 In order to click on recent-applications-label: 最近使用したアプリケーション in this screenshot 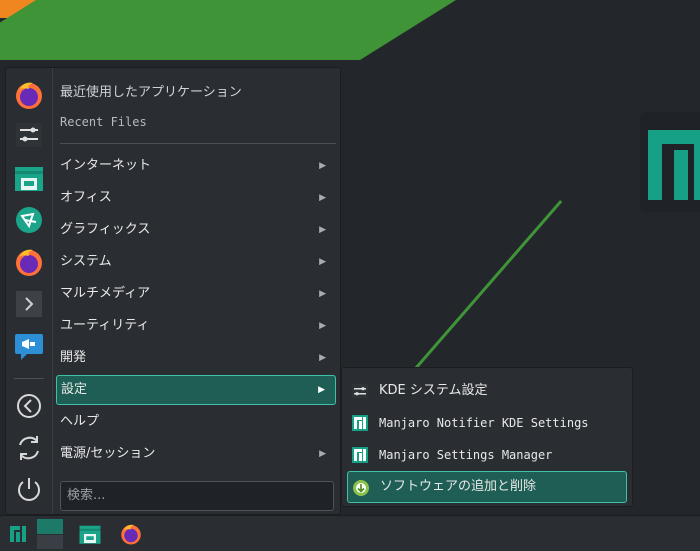, I will do `click(151, 90)`.